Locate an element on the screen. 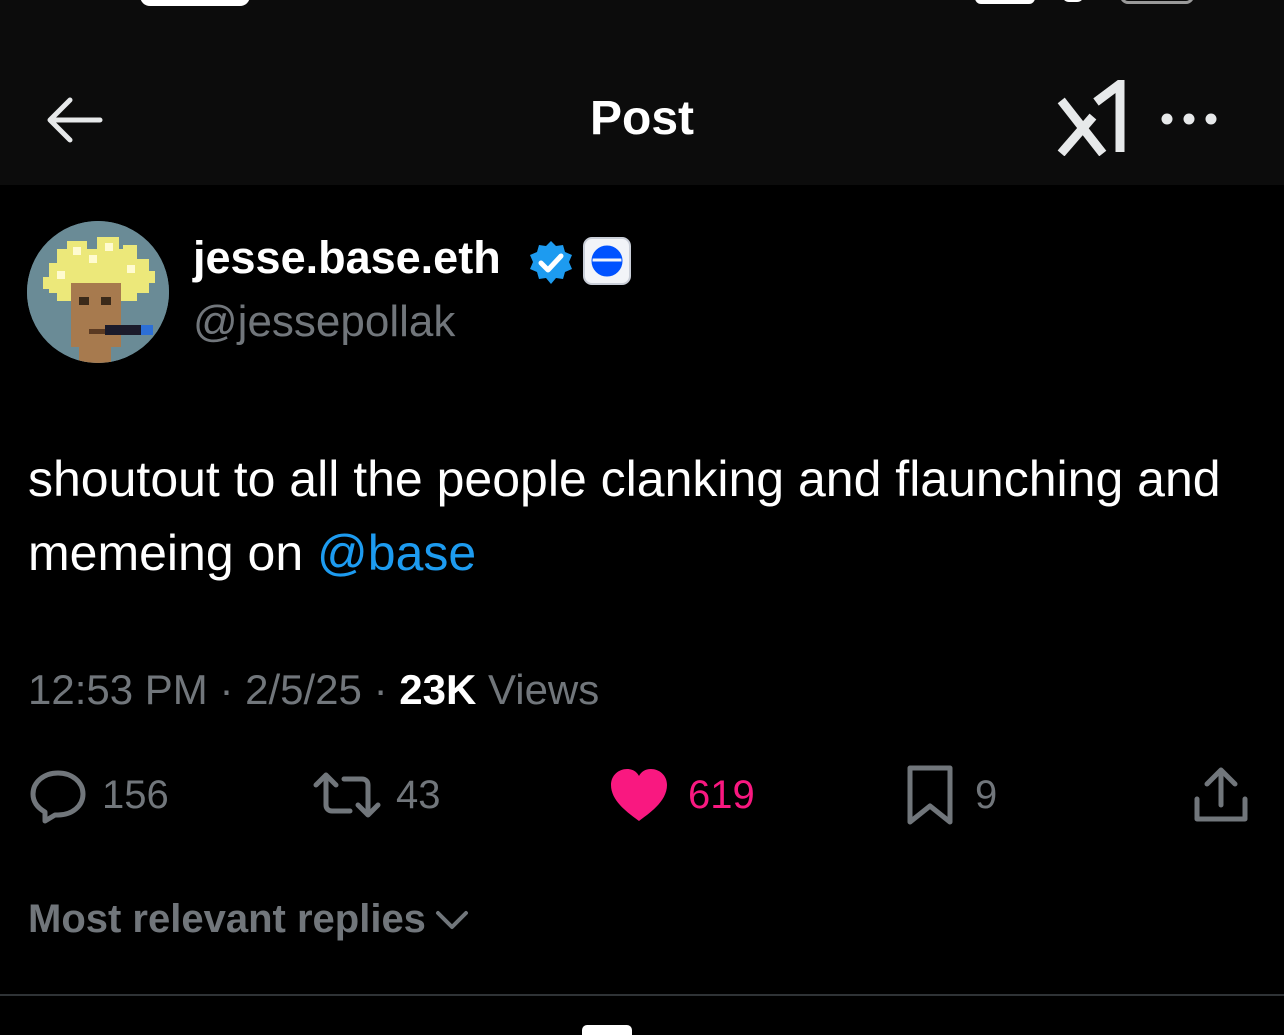 The height and width of the screenshot is (1035, 1284). battery-icon is located at coordinates (1157, 2).